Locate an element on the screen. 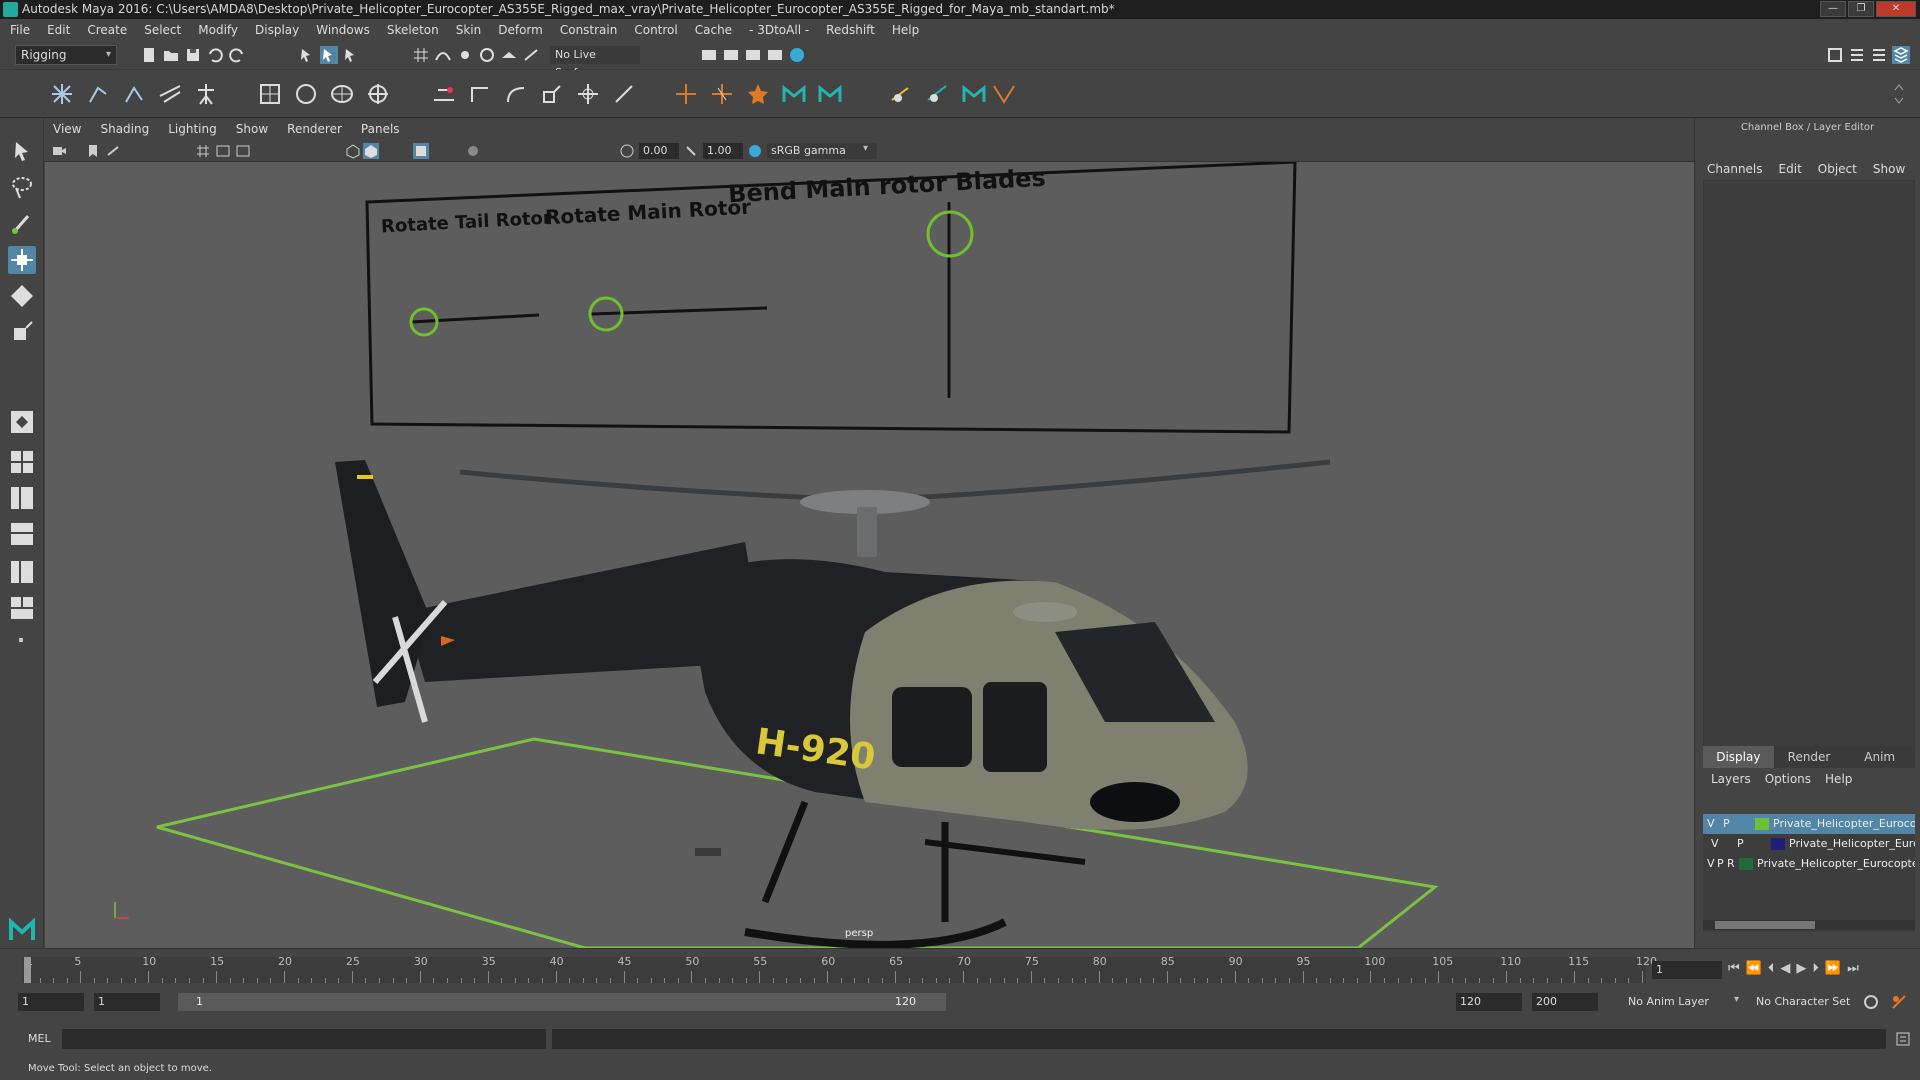 The height and width of the screenshot is (1080, 1920). blend-shape-icon is located at coordinates (758, 94).